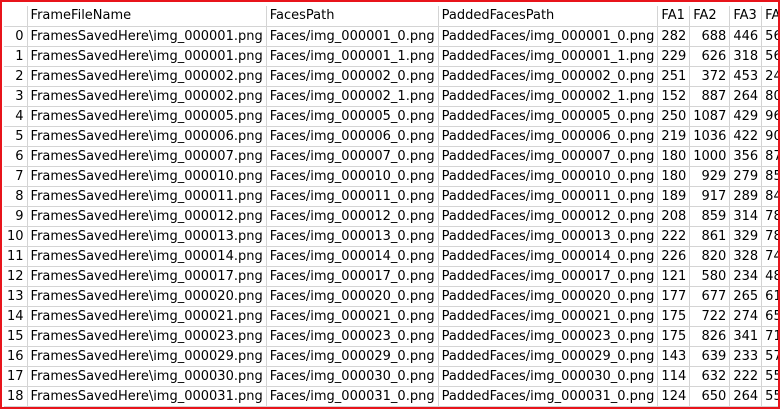 The width and height of the screenshot is (780, 409). Describe the element at coordinates (769, 96) in the screenshot. I see `cell-fa4: 805` at that location.